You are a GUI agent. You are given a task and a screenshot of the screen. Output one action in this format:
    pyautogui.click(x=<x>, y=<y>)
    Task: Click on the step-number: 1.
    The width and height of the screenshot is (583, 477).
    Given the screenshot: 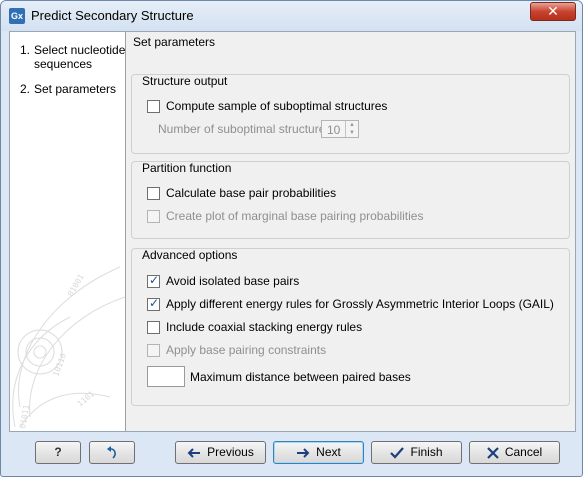 What is the action you would take?
    pyautogui.click(x=25, y=50)
    